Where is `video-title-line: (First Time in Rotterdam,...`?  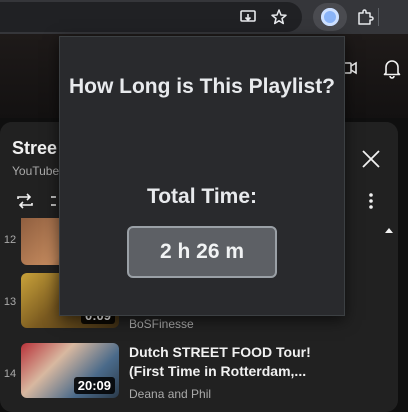
video-title-line: (First Time in Rotterdam,... is located at coordinates (218, 371).